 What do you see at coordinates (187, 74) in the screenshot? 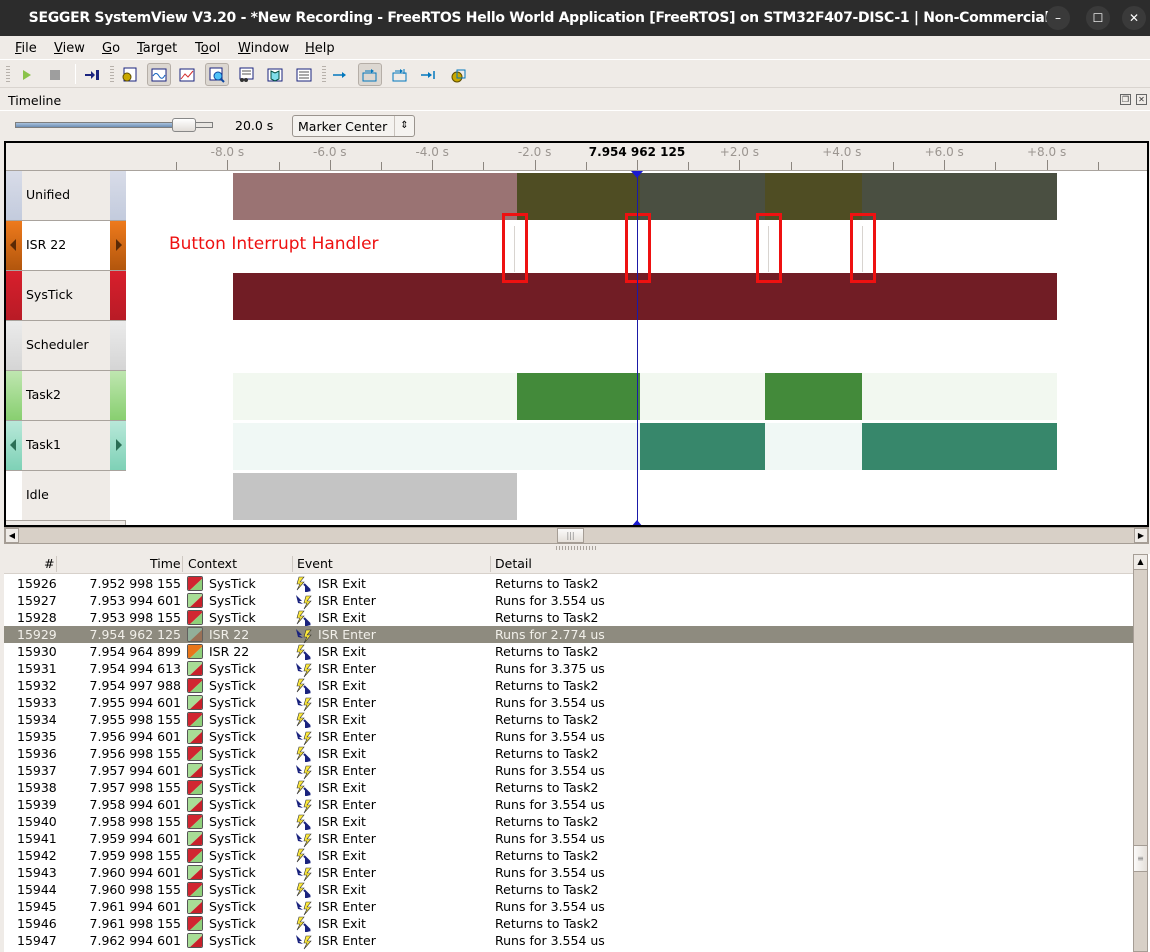
I see `cpu-load-button` at bounding box center [187, 74].